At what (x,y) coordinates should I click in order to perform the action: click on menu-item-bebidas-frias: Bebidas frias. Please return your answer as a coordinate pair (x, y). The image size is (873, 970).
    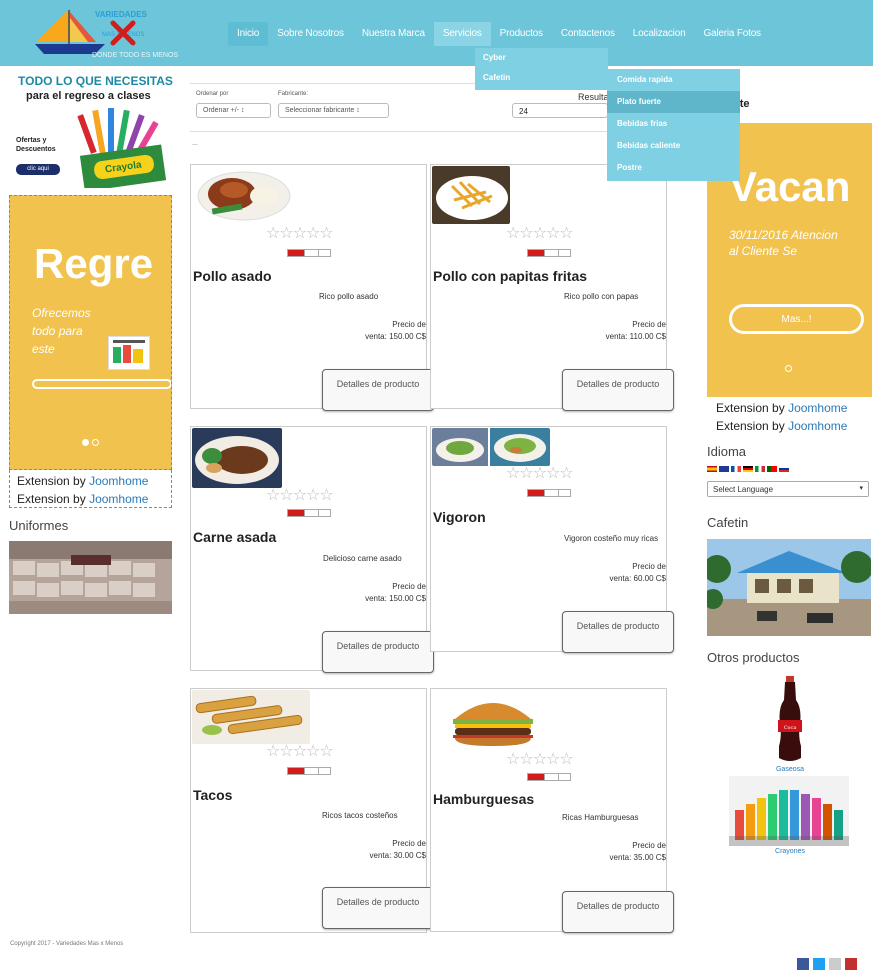
    Looking at the image, I should click on (673, 124).